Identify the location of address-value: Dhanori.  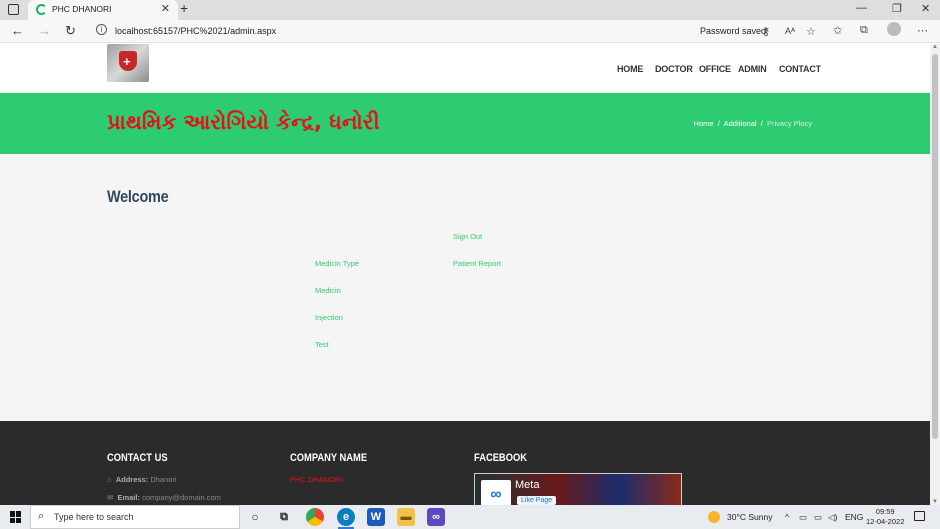
(163, 479).